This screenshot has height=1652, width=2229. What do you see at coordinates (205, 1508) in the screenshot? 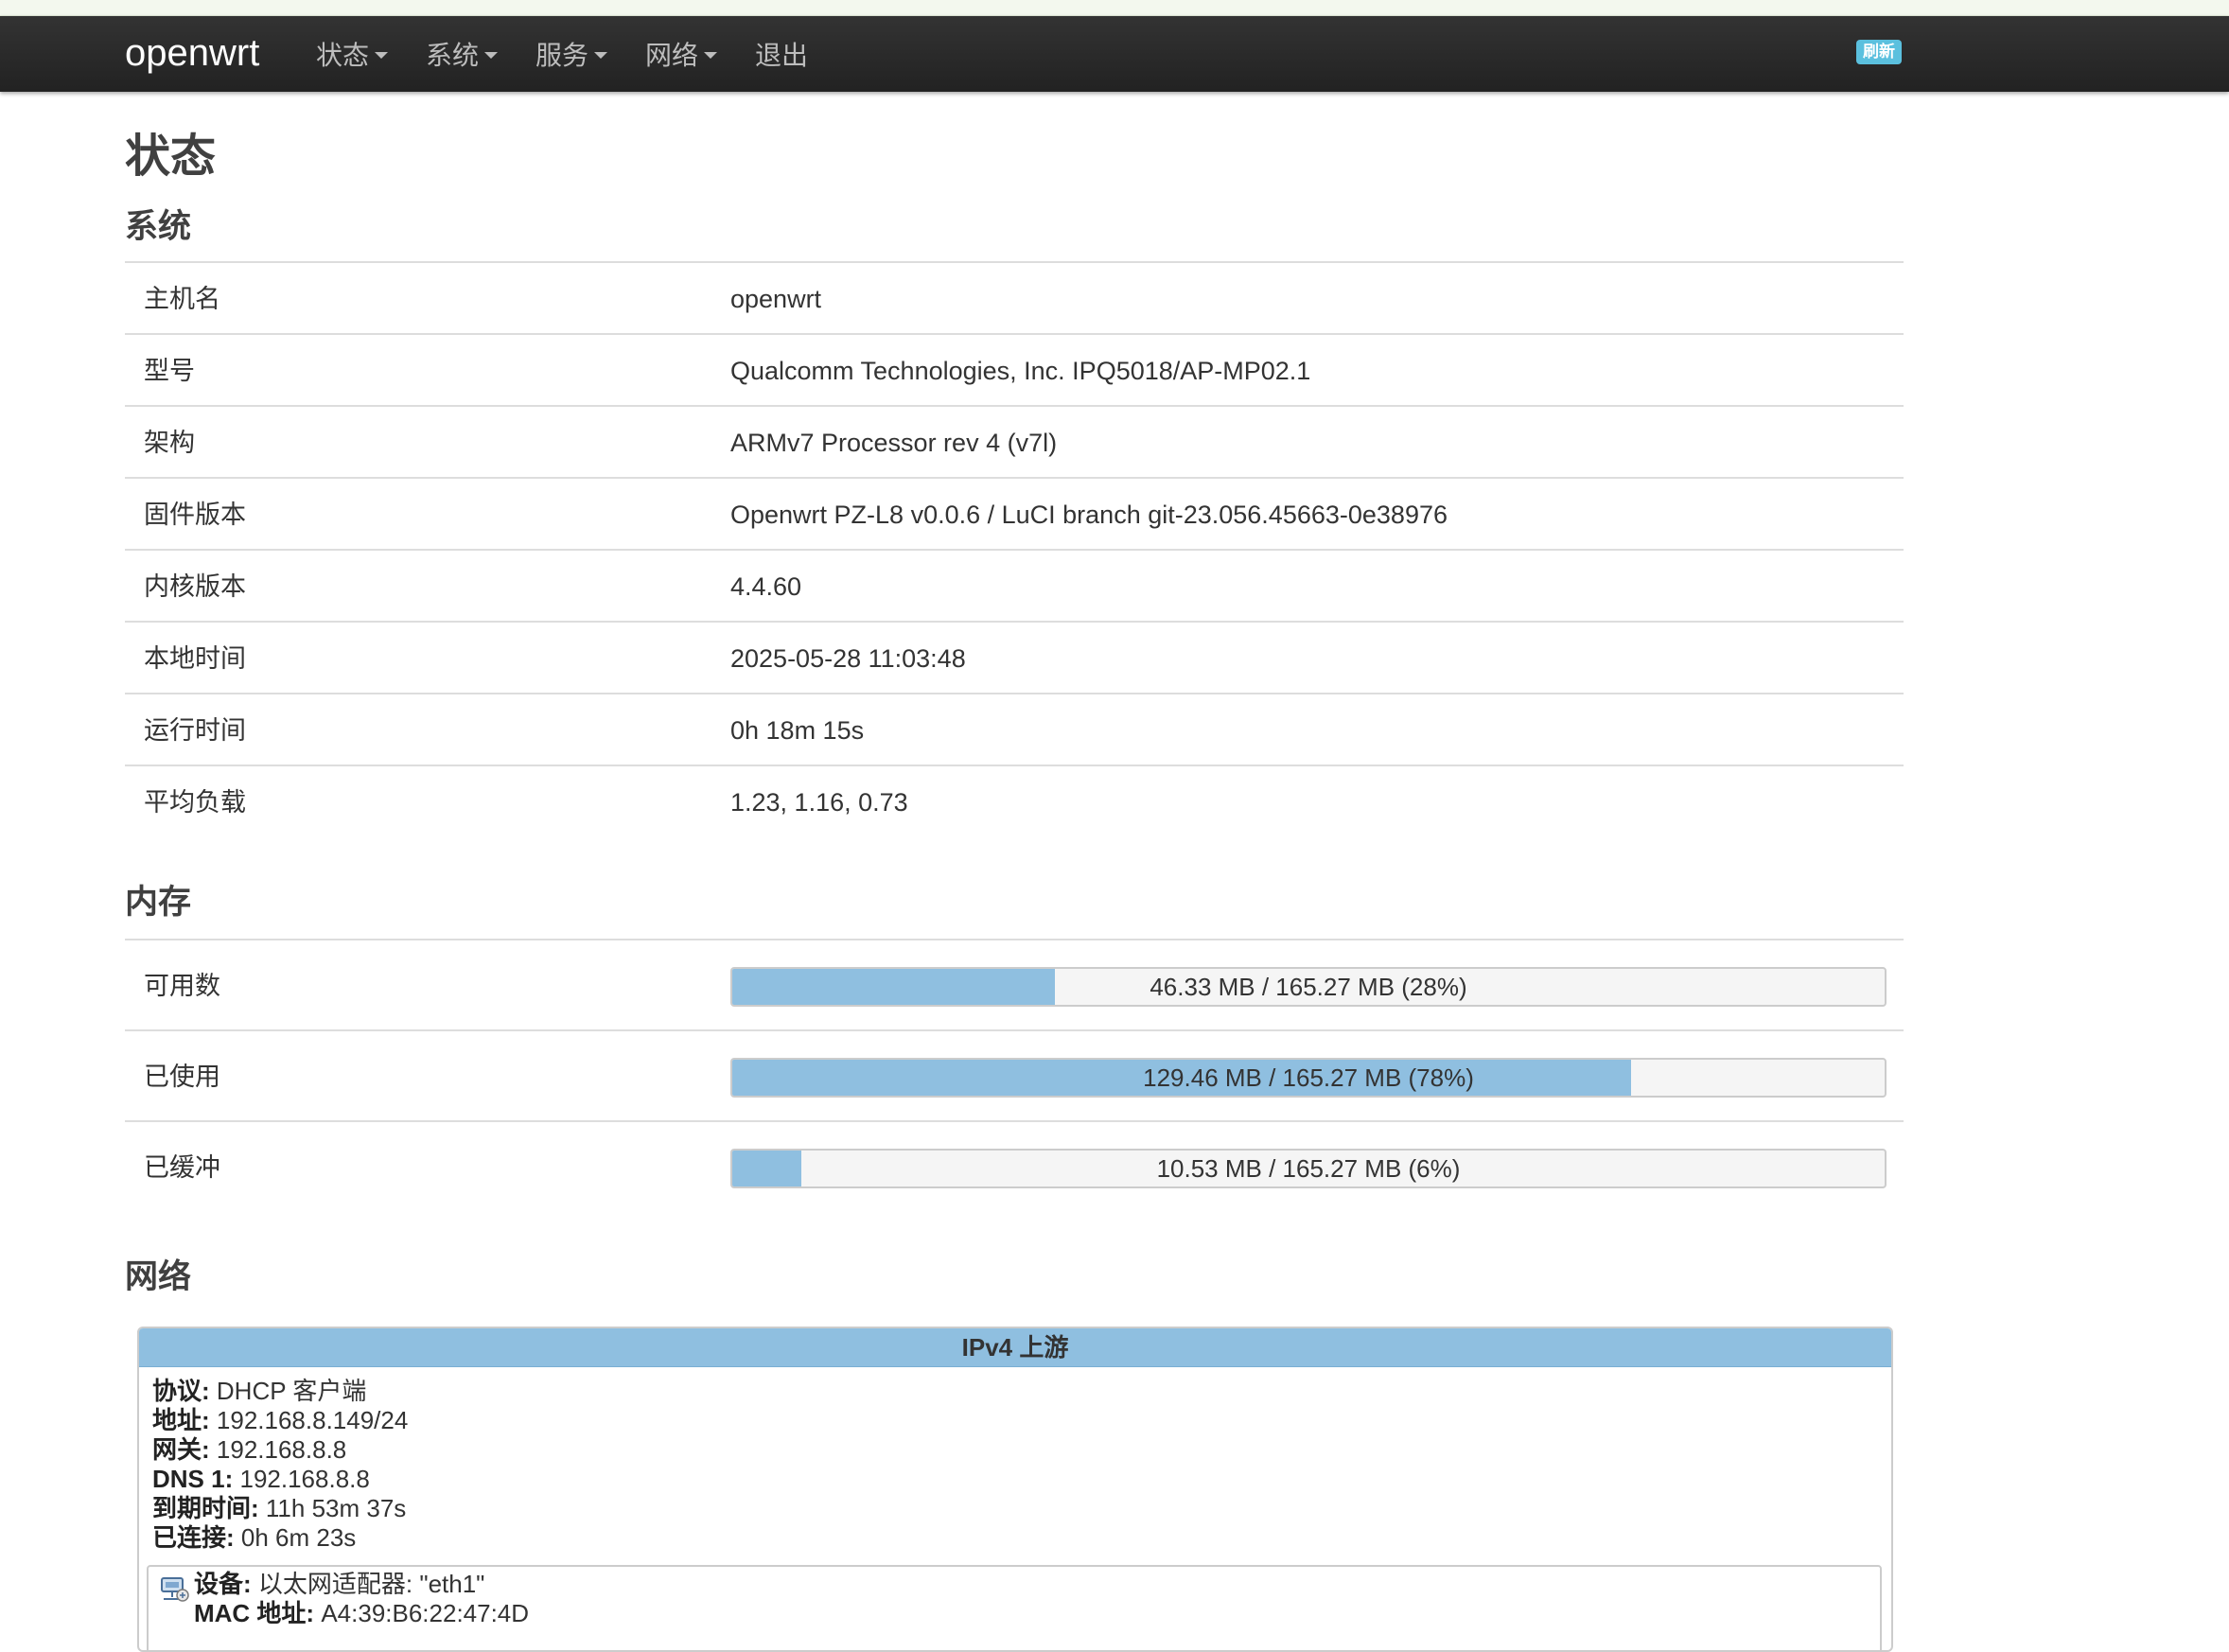
I see `detail-key: 到期时间:` at bounding box center [205, 1508].